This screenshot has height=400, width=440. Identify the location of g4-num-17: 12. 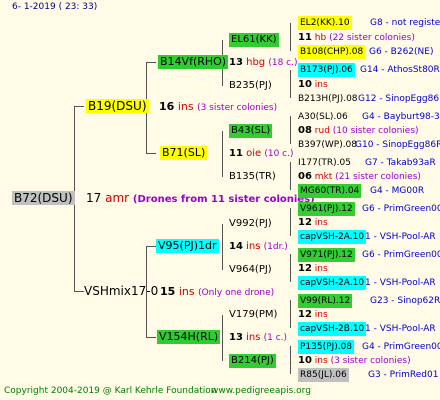
(305, 268).